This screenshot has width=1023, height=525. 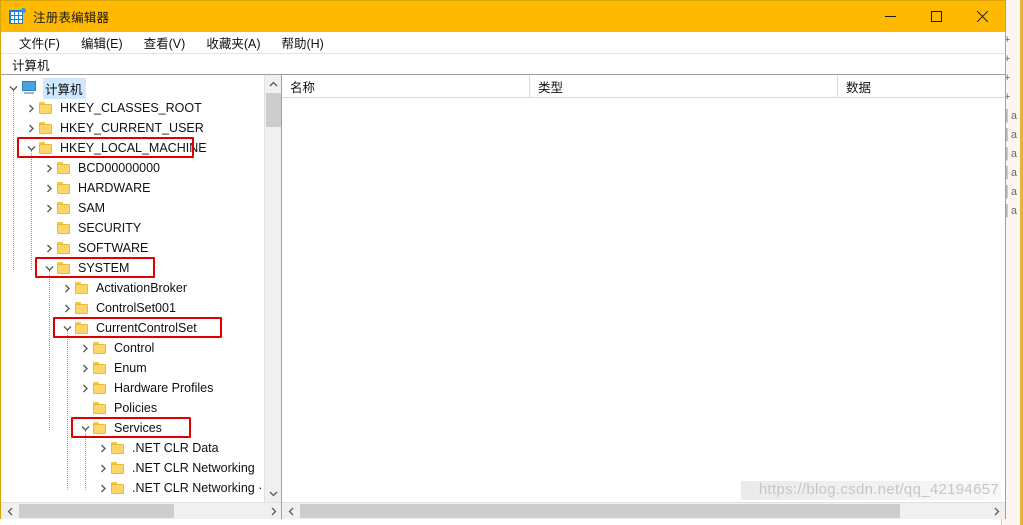 I want to click on tree-node-label: Enum, so click(x=130, y=368).